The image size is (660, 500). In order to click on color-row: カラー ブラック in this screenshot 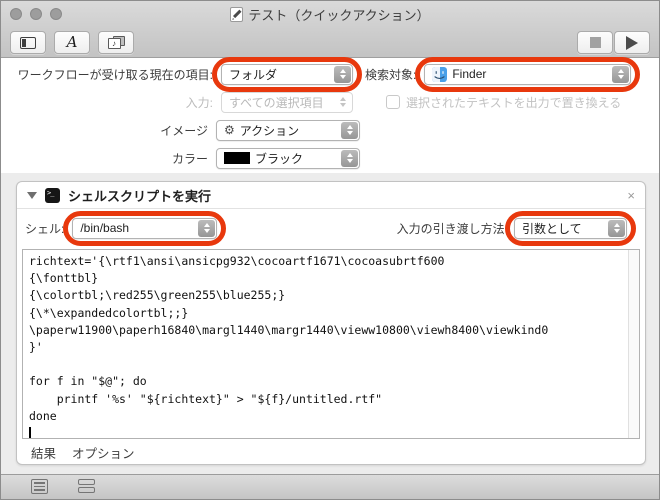, I will do `click(330, 158)`.